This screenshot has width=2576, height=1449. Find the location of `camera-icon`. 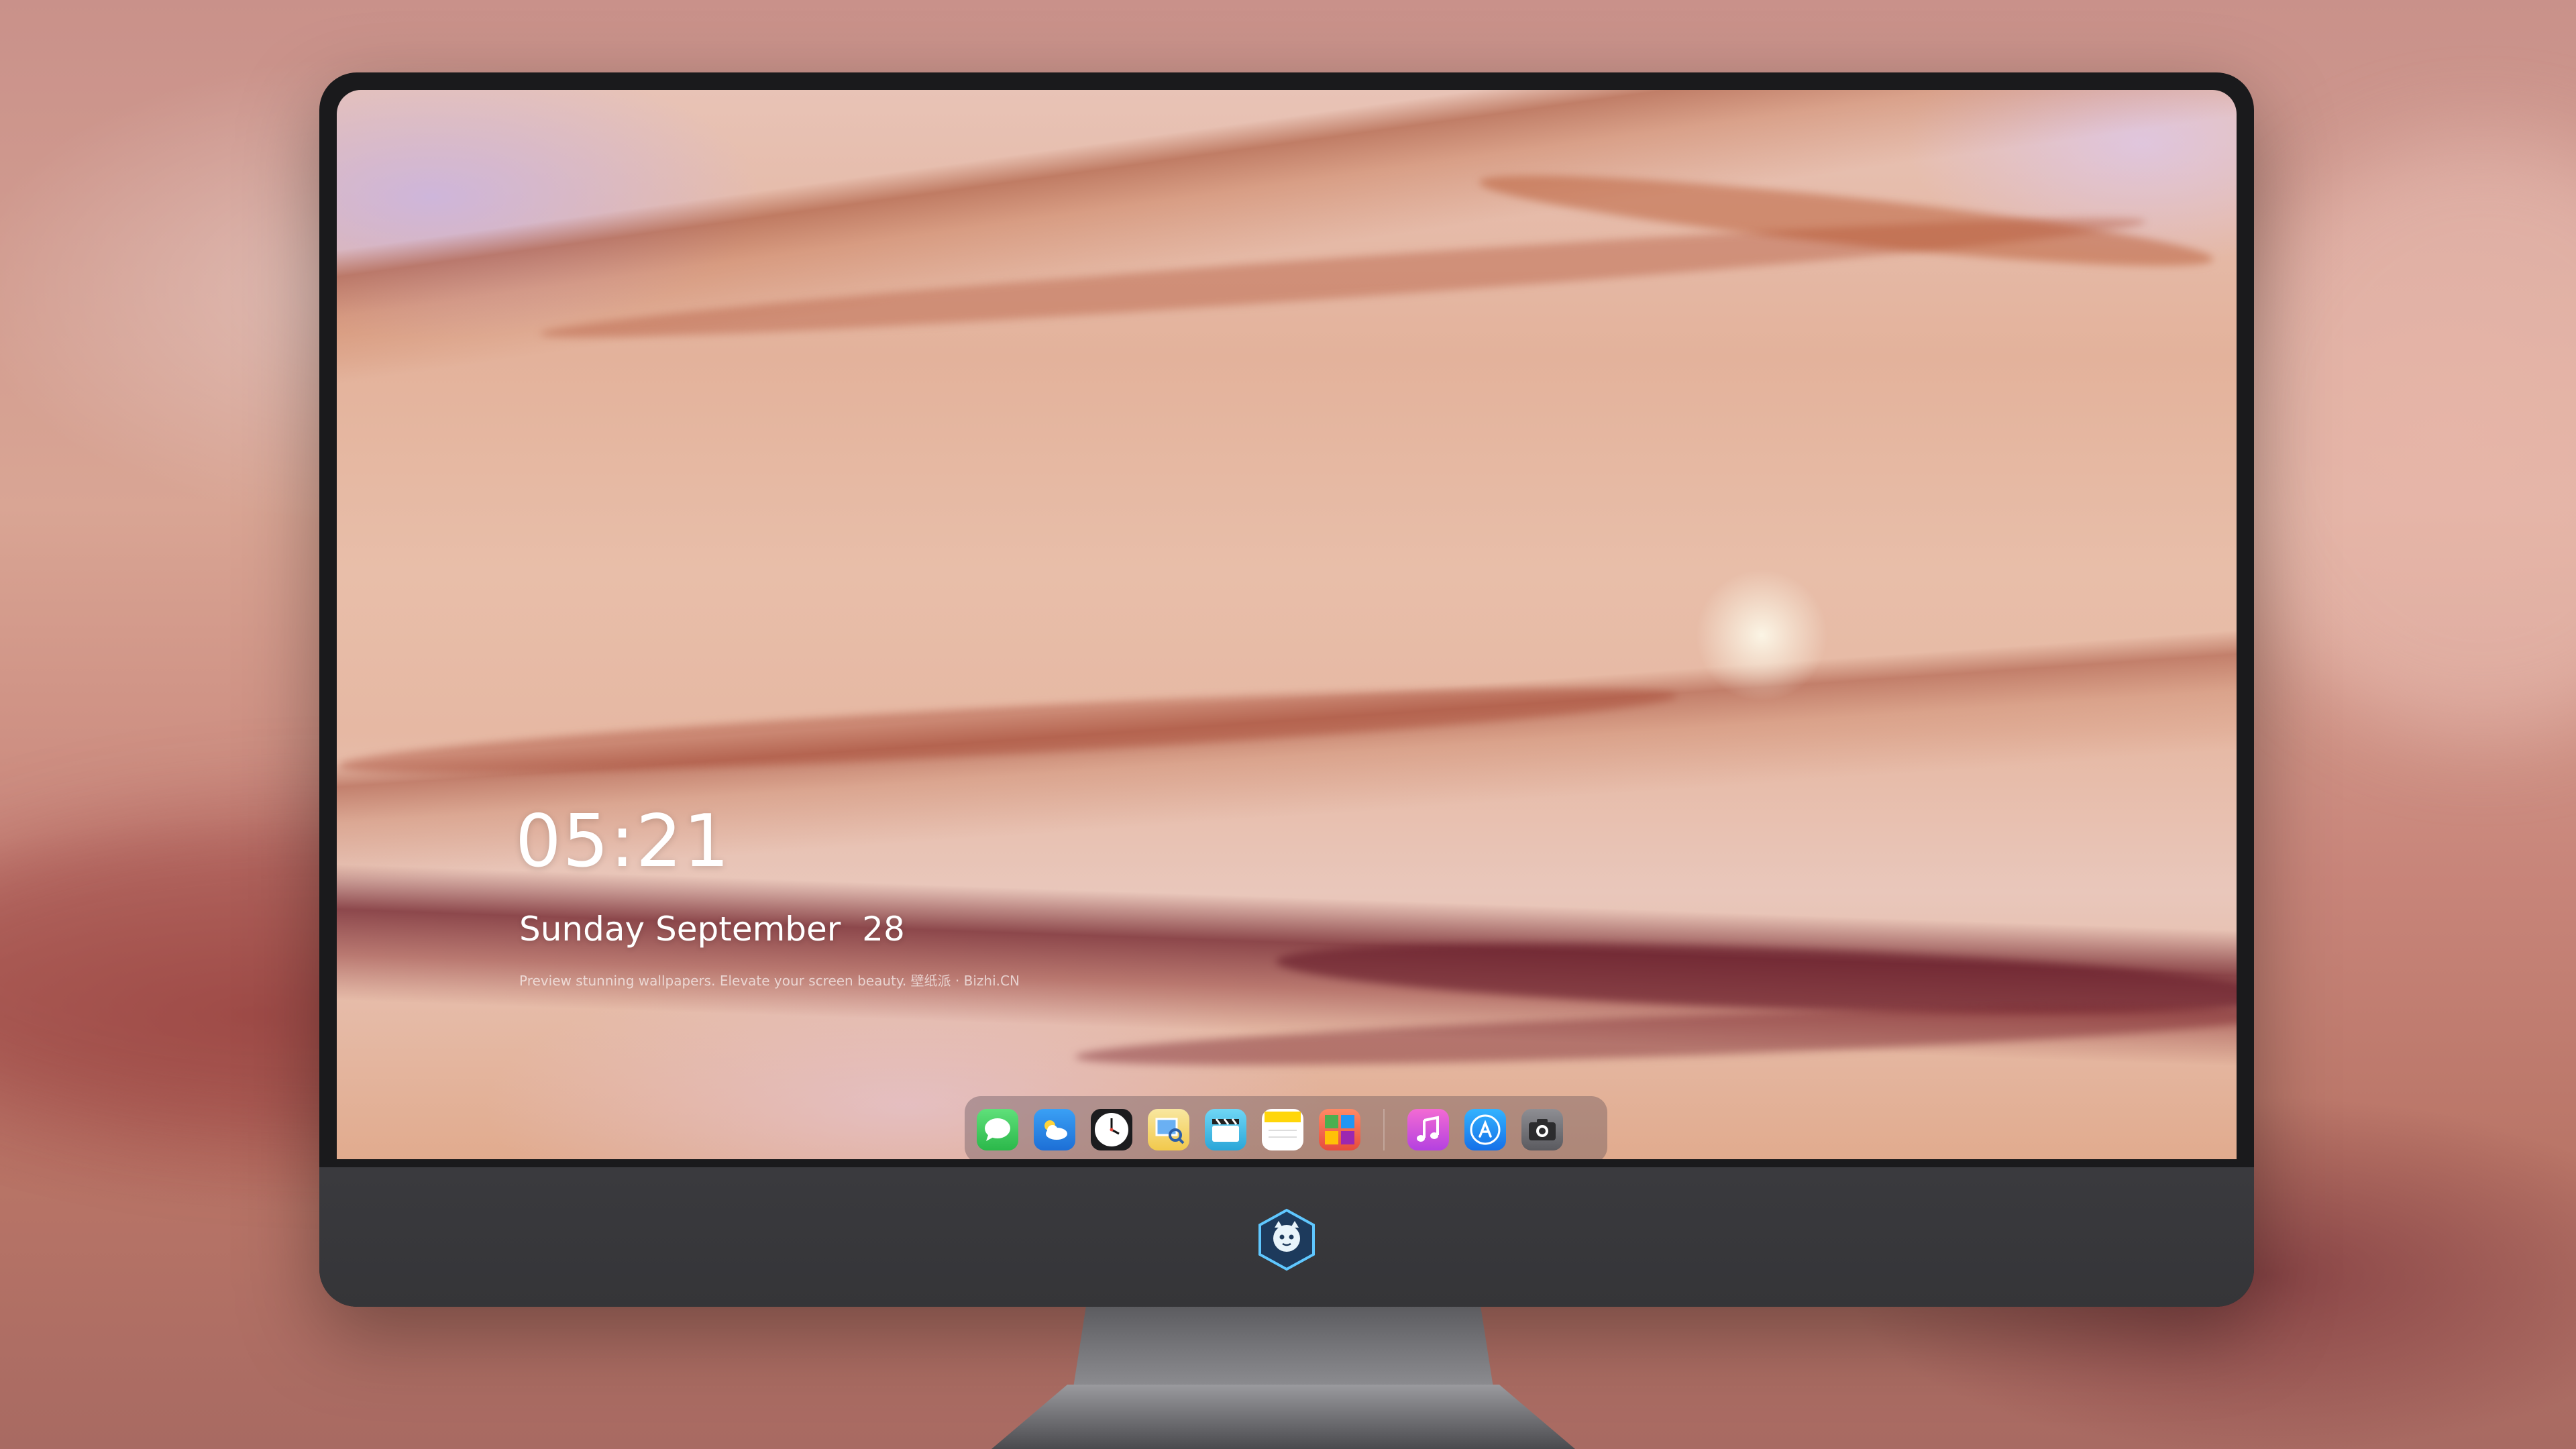

camera-icon is located at coordinates (1542, 1129).